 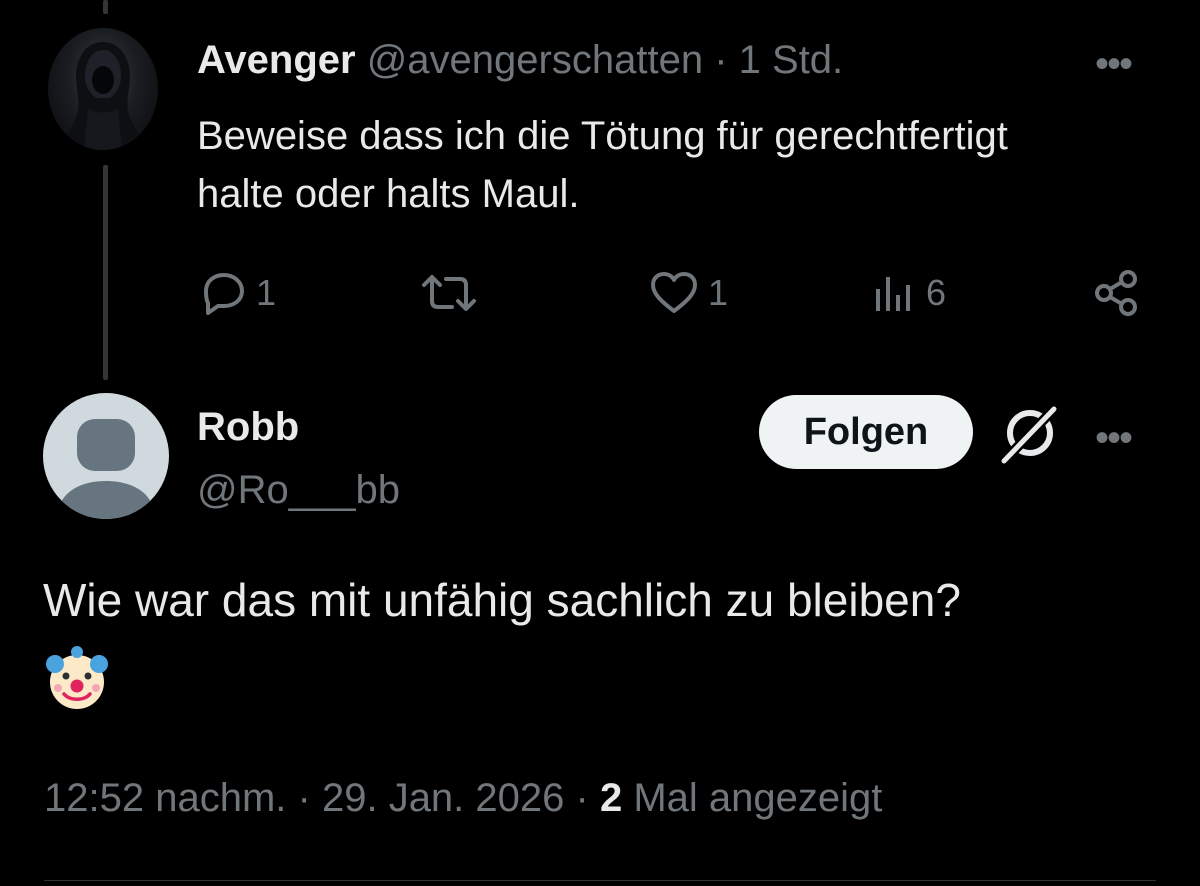 What do you see at coordinates (600, 880) in the screenshot?
I see `divider` at bounding box center [600, 880].